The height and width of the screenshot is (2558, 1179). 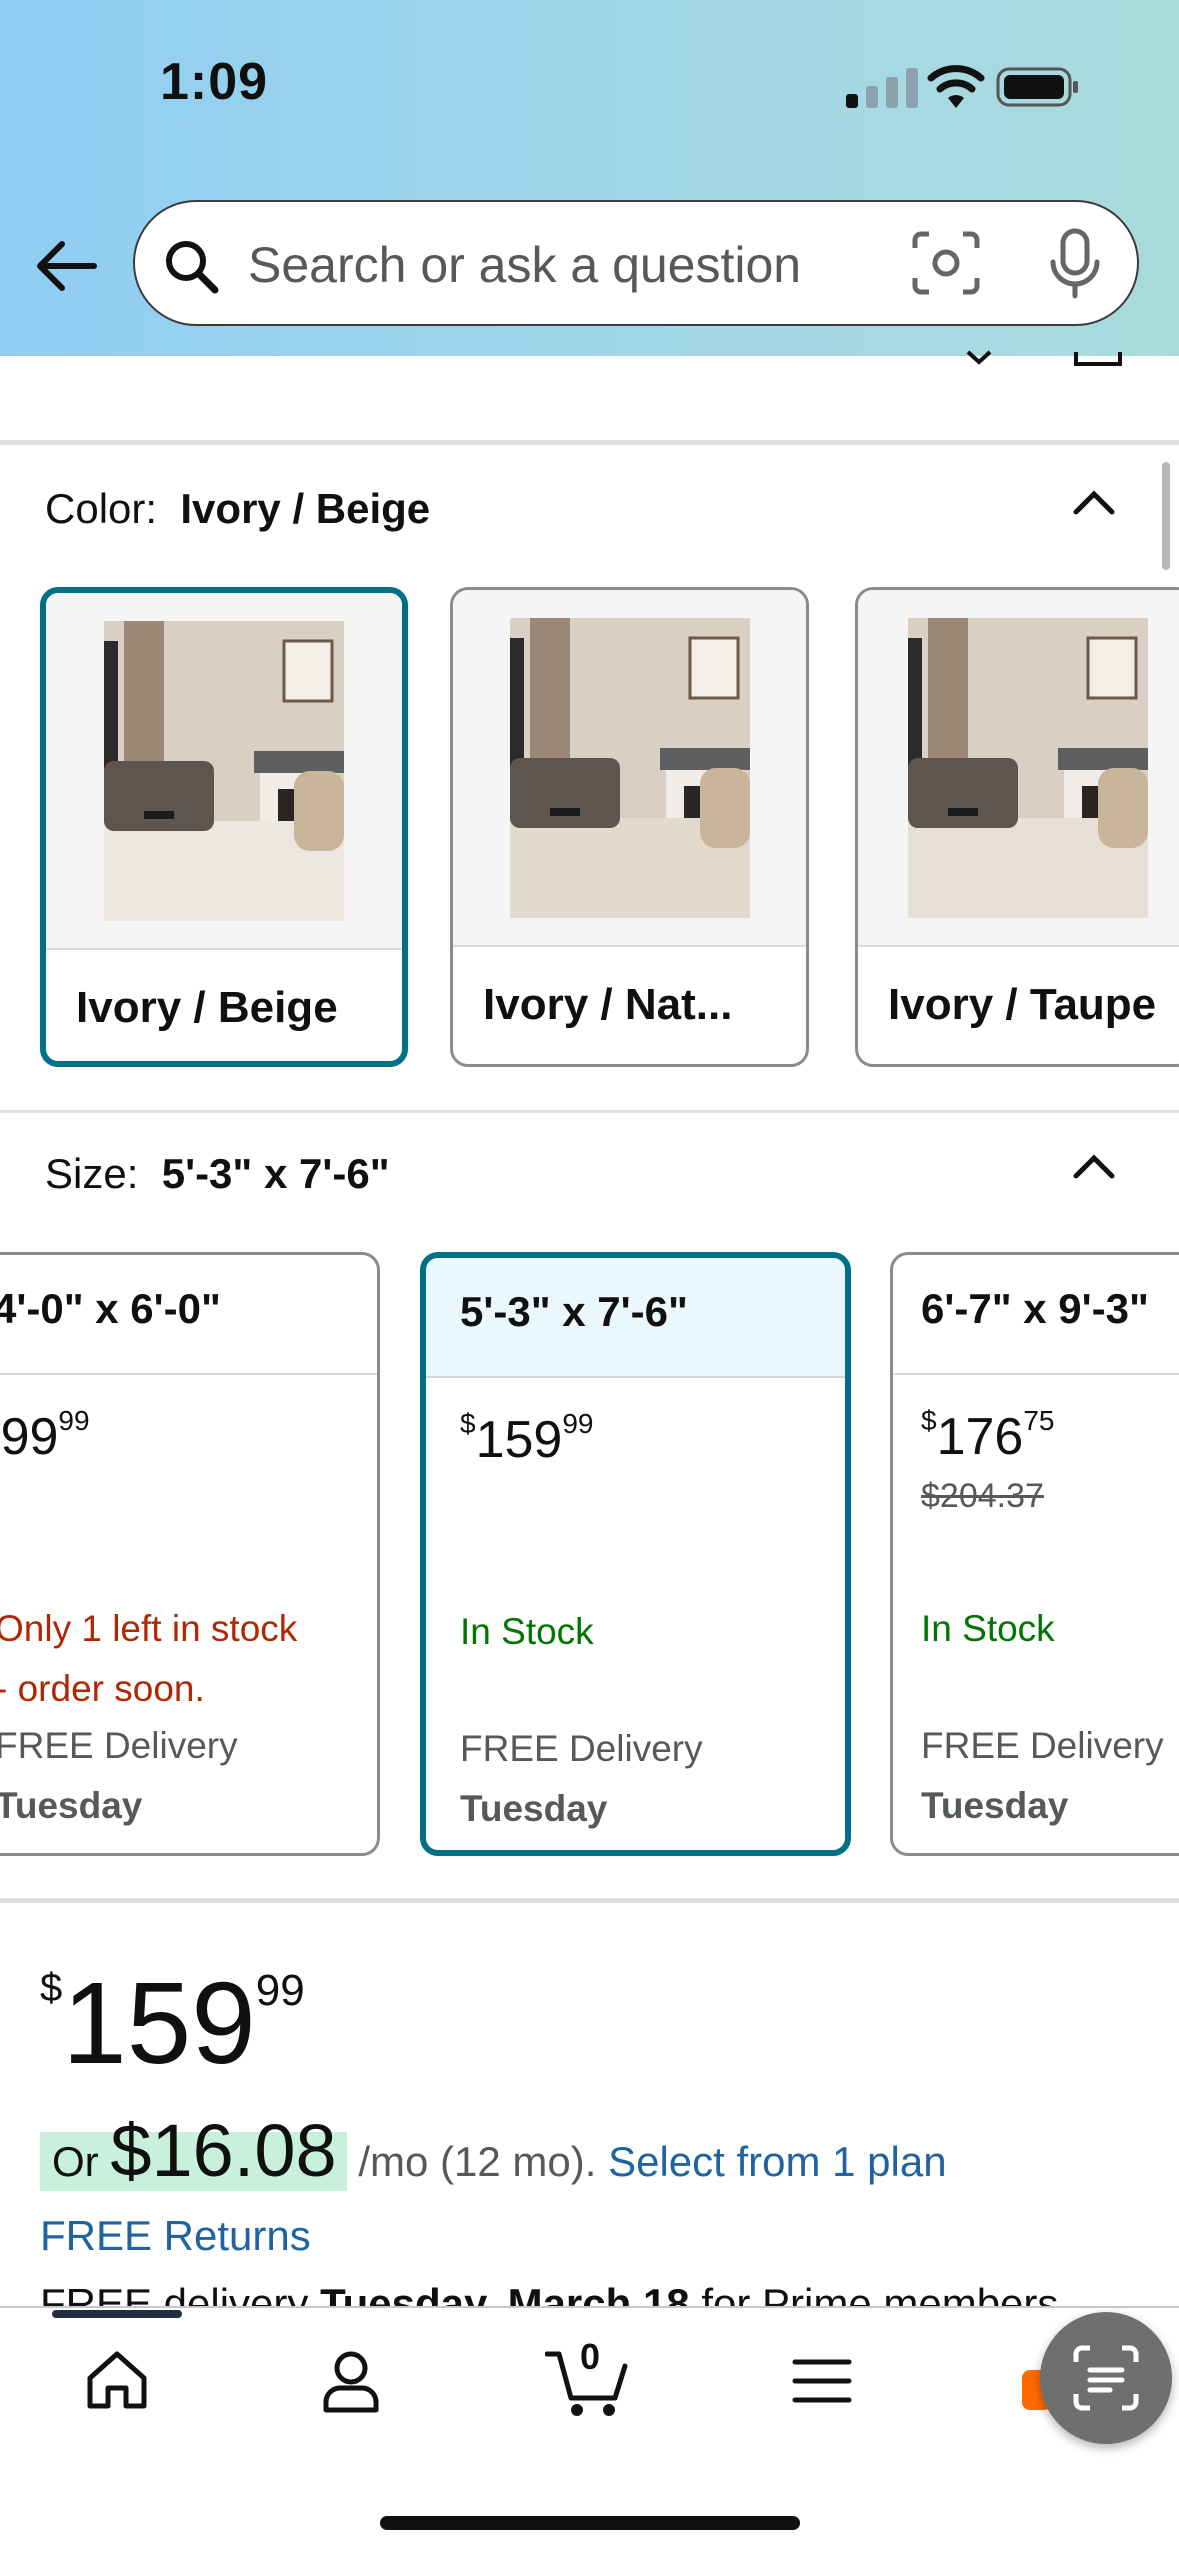 I want to click on battery-icon, so click(x=1037, y=87).